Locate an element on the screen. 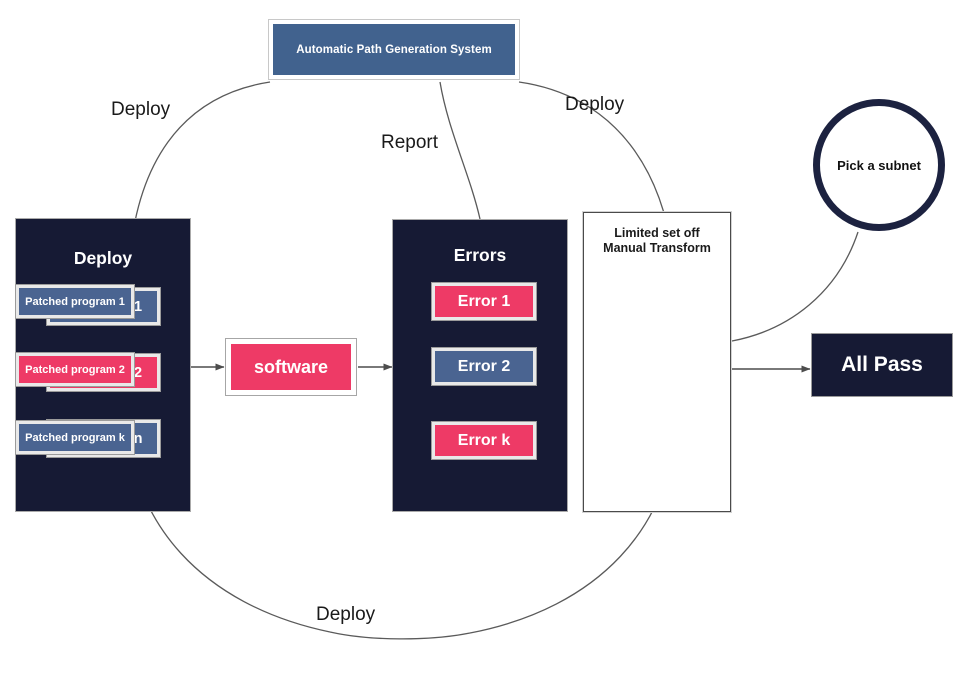 Image resolution: width=965 pixels, height=685 pixels. manual-panel-title: Limited set off Manual Transform is located at coordinates (657, 241).